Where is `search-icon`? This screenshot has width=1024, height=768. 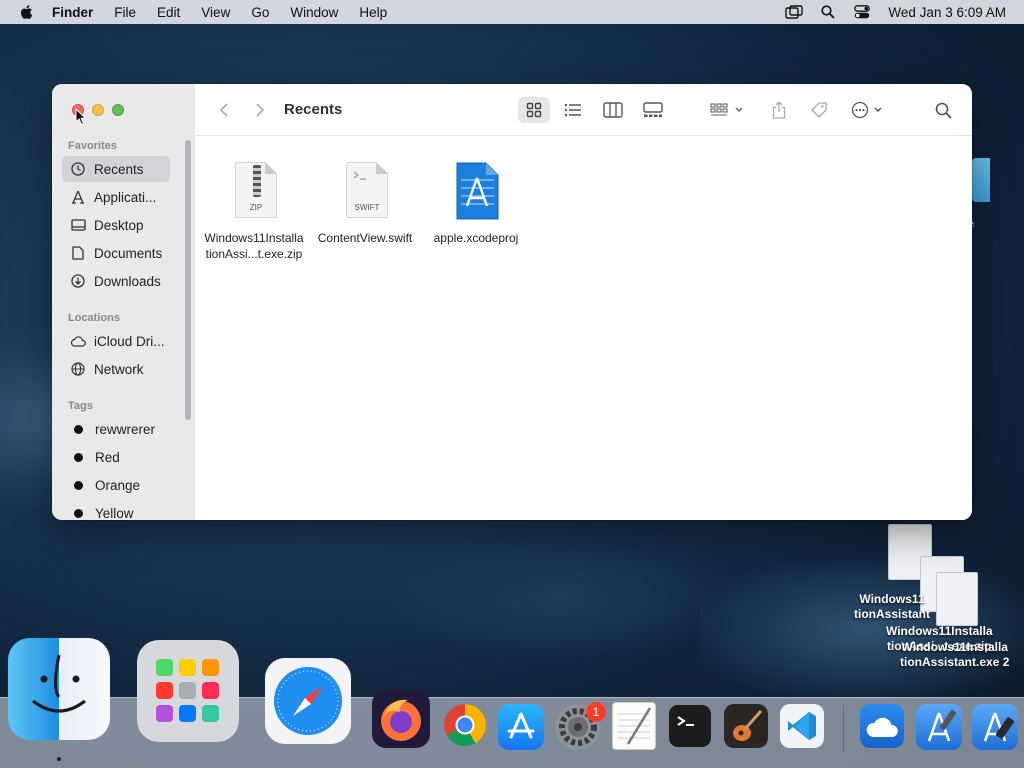
search-icon is located at coordinates (943, 110).